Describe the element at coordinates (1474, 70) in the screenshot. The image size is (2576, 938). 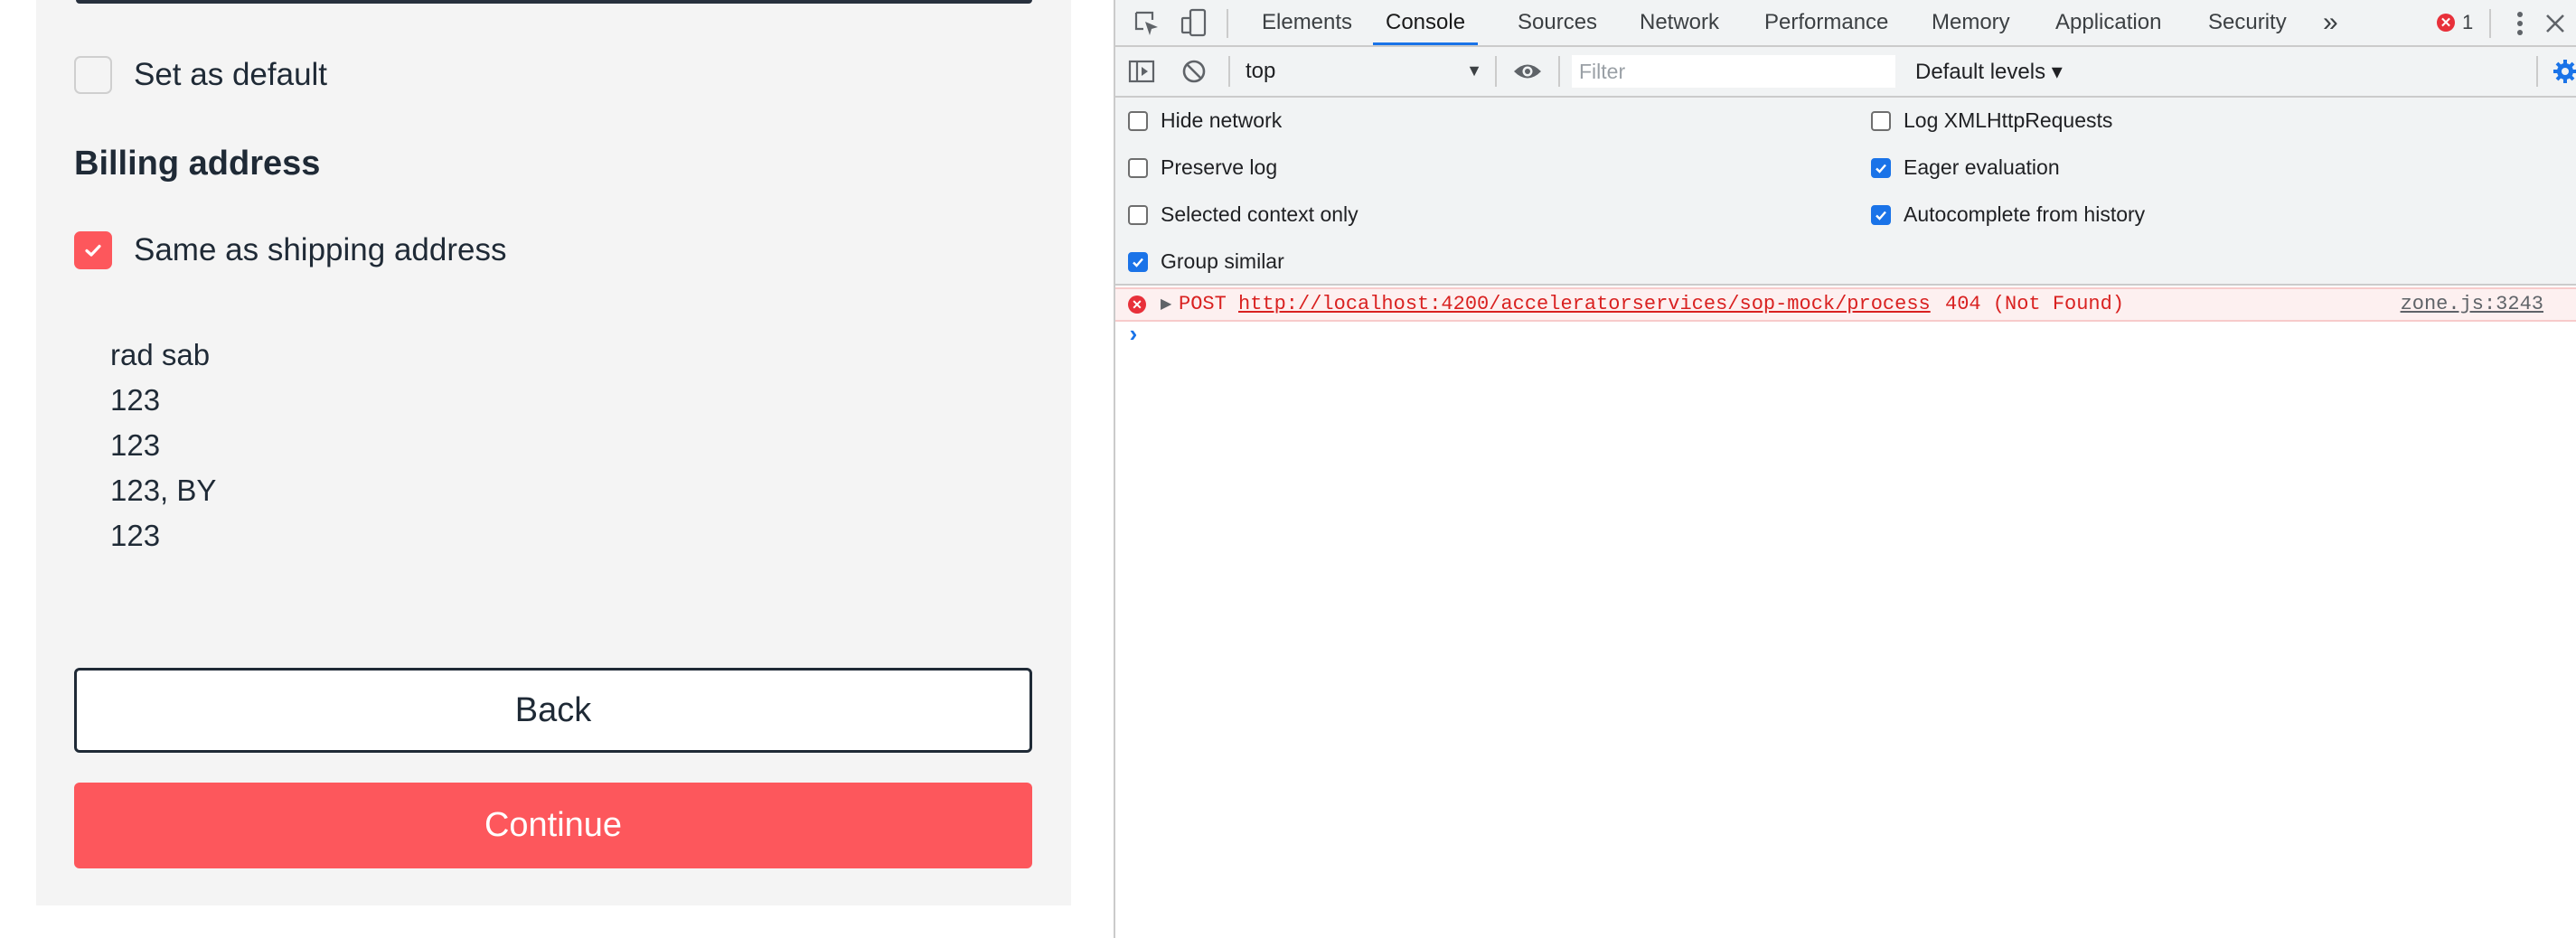
I see `dropdown-arrow-icon: ▼` at that location.